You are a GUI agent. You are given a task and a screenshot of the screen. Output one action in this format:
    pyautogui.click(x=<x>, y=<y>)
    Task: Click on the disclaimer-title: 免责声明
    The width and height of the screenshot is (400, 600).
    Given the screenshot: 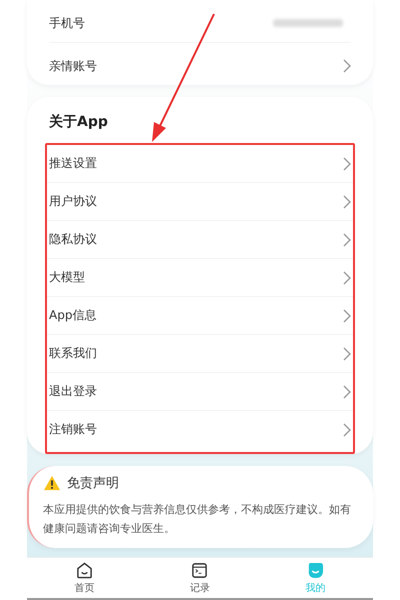 What is the action you would take?
    pyautogui.click(x=93, y=483)
    